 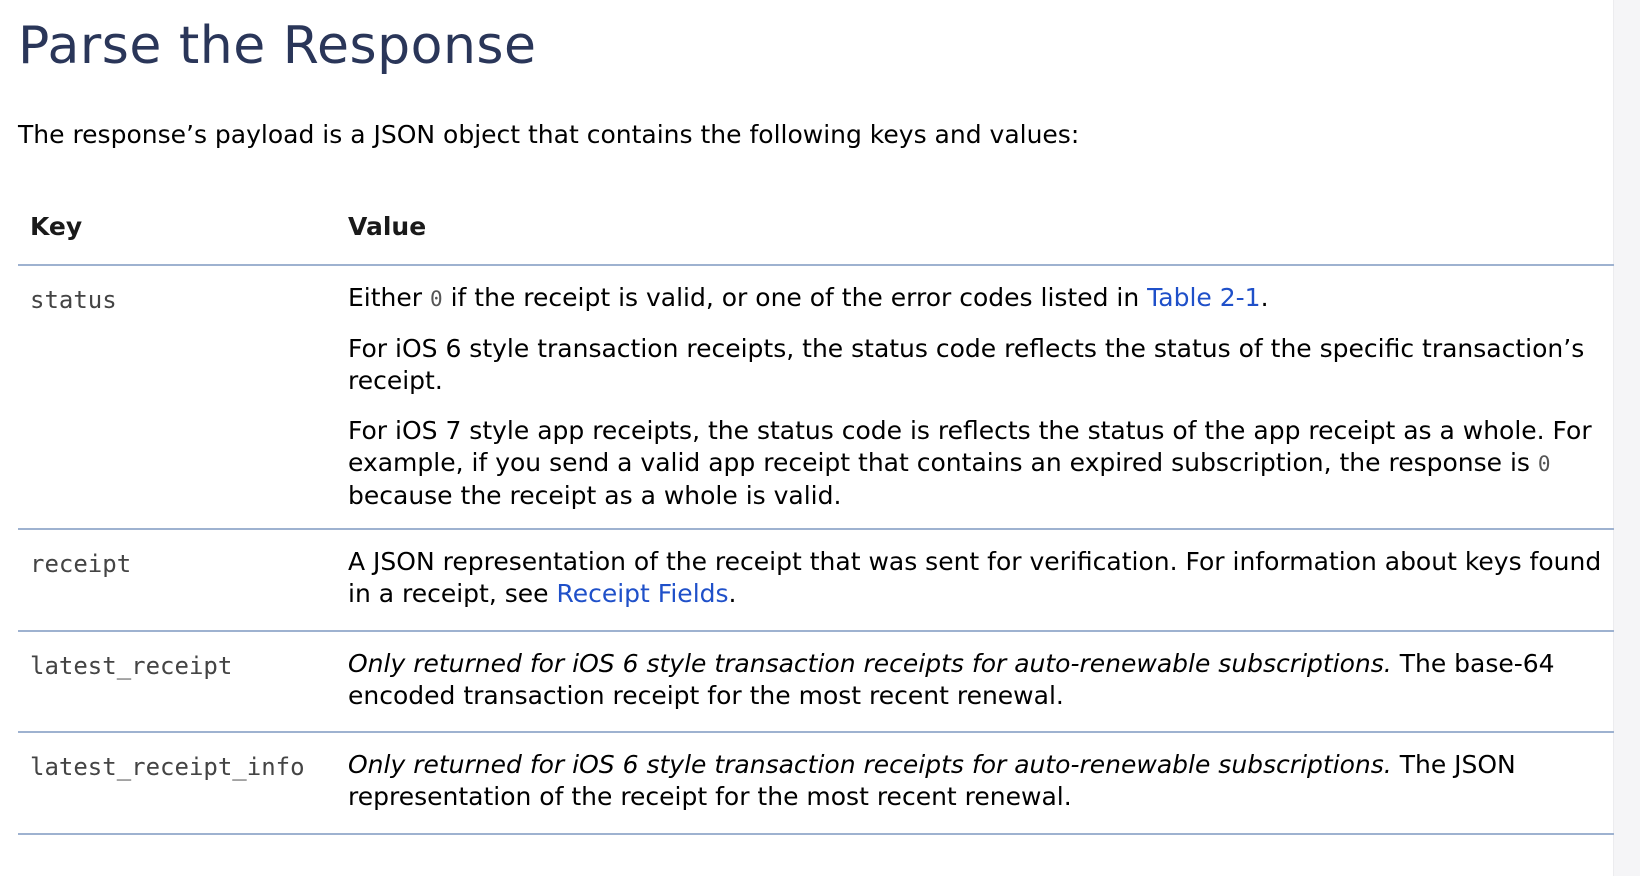 What do you see at coordinates (131, 666) in the screenshot?
I see `key-latest-receipt: latest_receipt` at bounding box center [131, 666].